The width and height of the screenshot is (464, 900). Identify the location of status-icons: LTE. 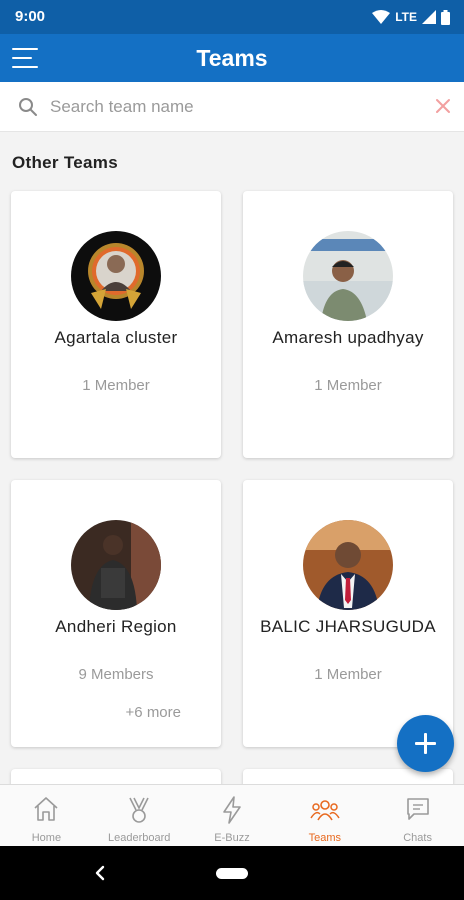
(411, 17).